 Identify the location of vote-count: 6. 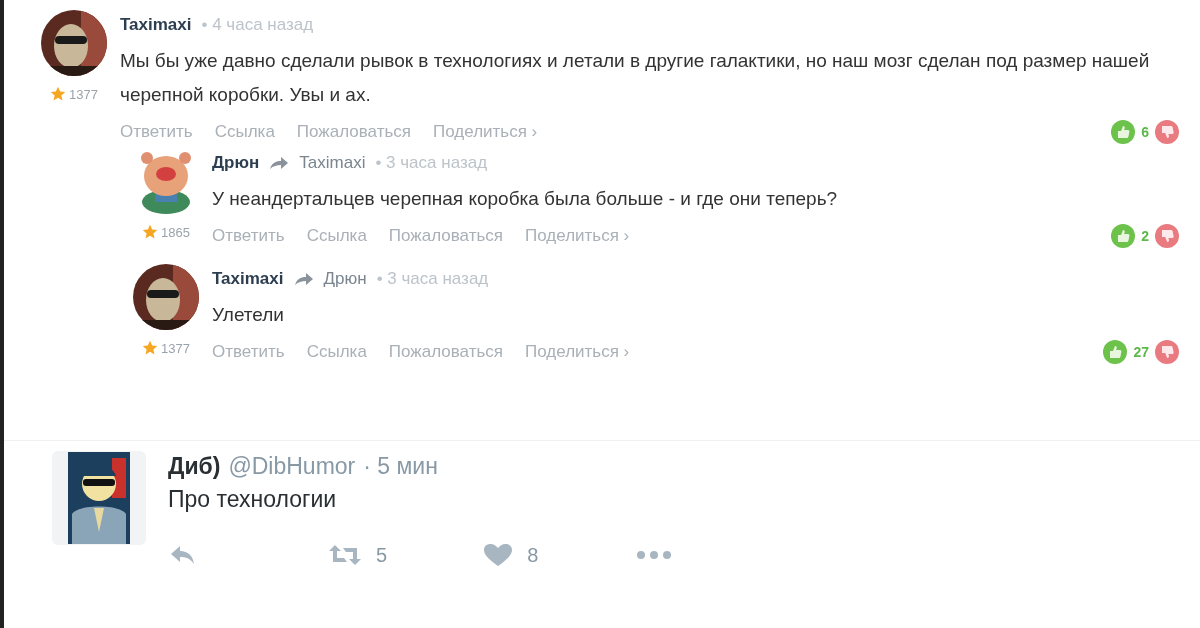
(1145, 132).